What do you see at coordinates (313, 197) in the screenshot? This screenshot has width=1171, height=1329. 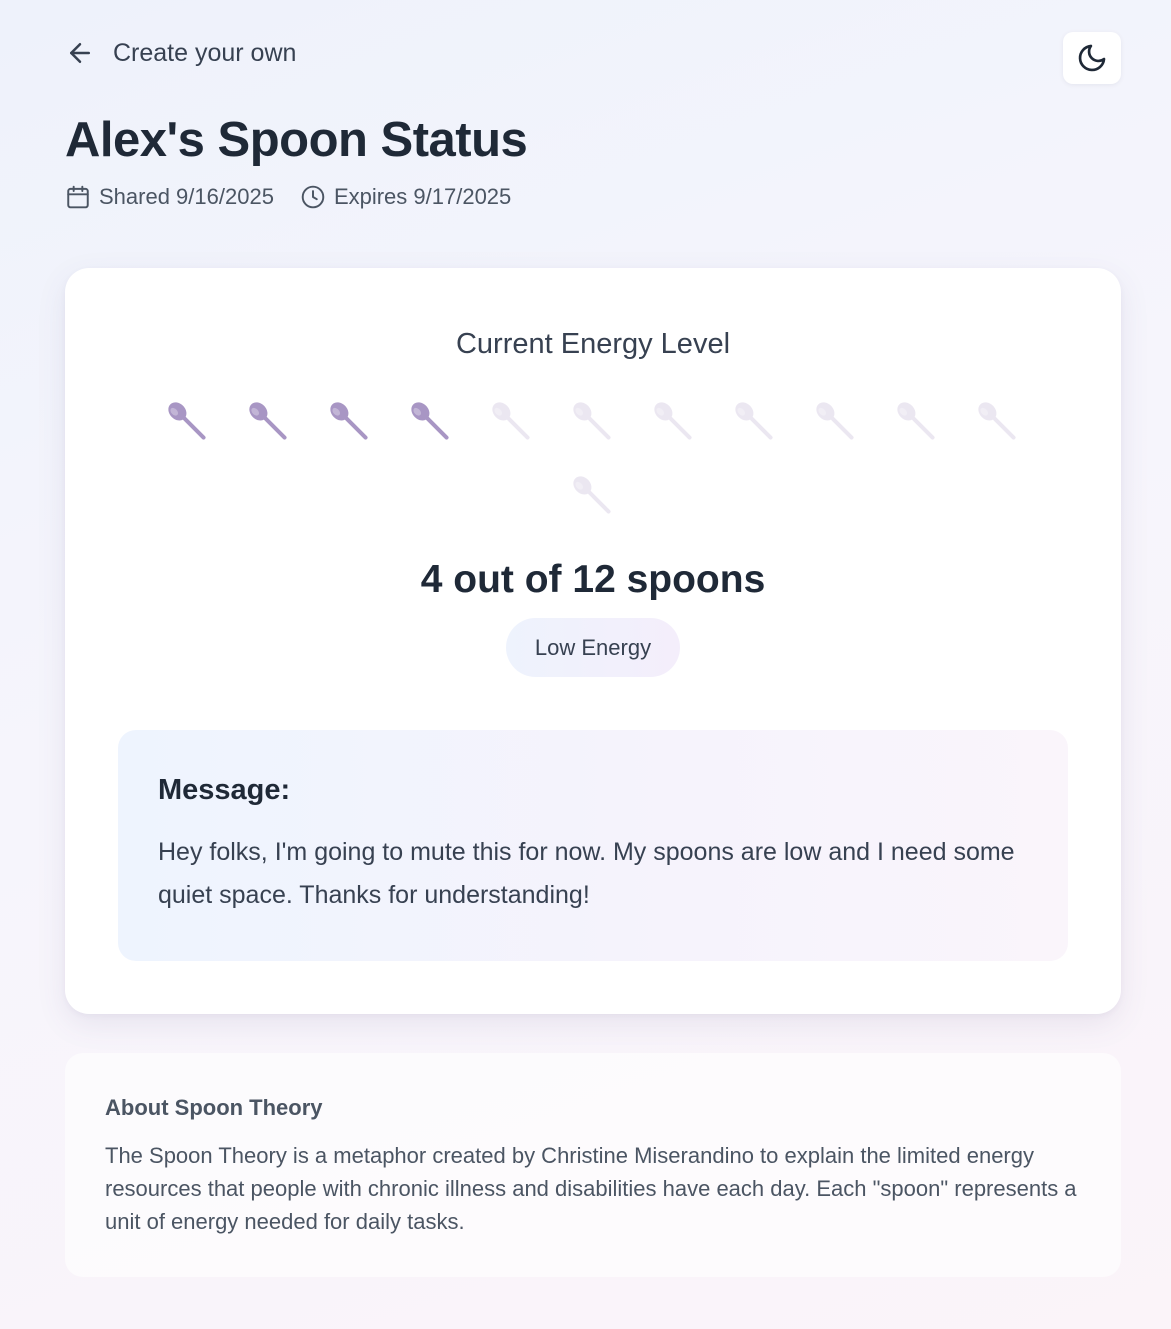 I see `clock-icon` at bounding box center [313, 197].